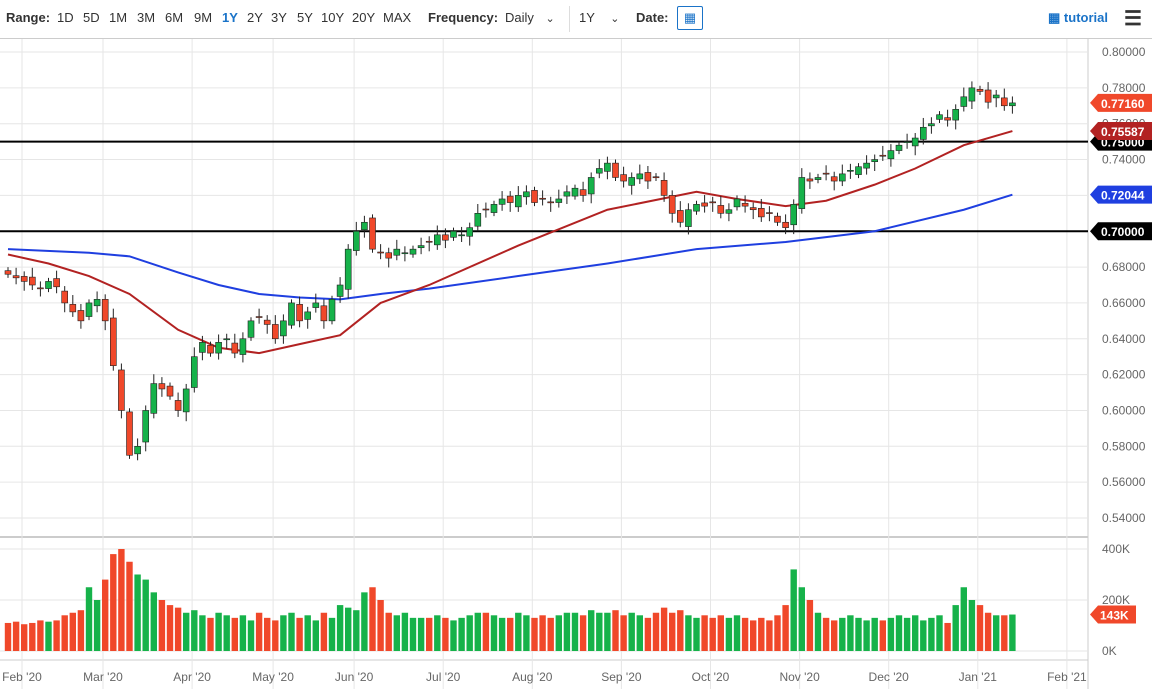 The width and height of the screenshot is (1152, 695). What do you see at coordinates (1124, 303) in the screenshot?
I see `price-tick-label: 0.66000` at bounding box center [1124, 303].